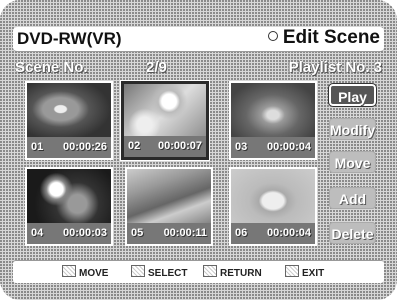  Describe the element at coordinates (138, 271) in the screenshot. I see `enter-icon` at that location.